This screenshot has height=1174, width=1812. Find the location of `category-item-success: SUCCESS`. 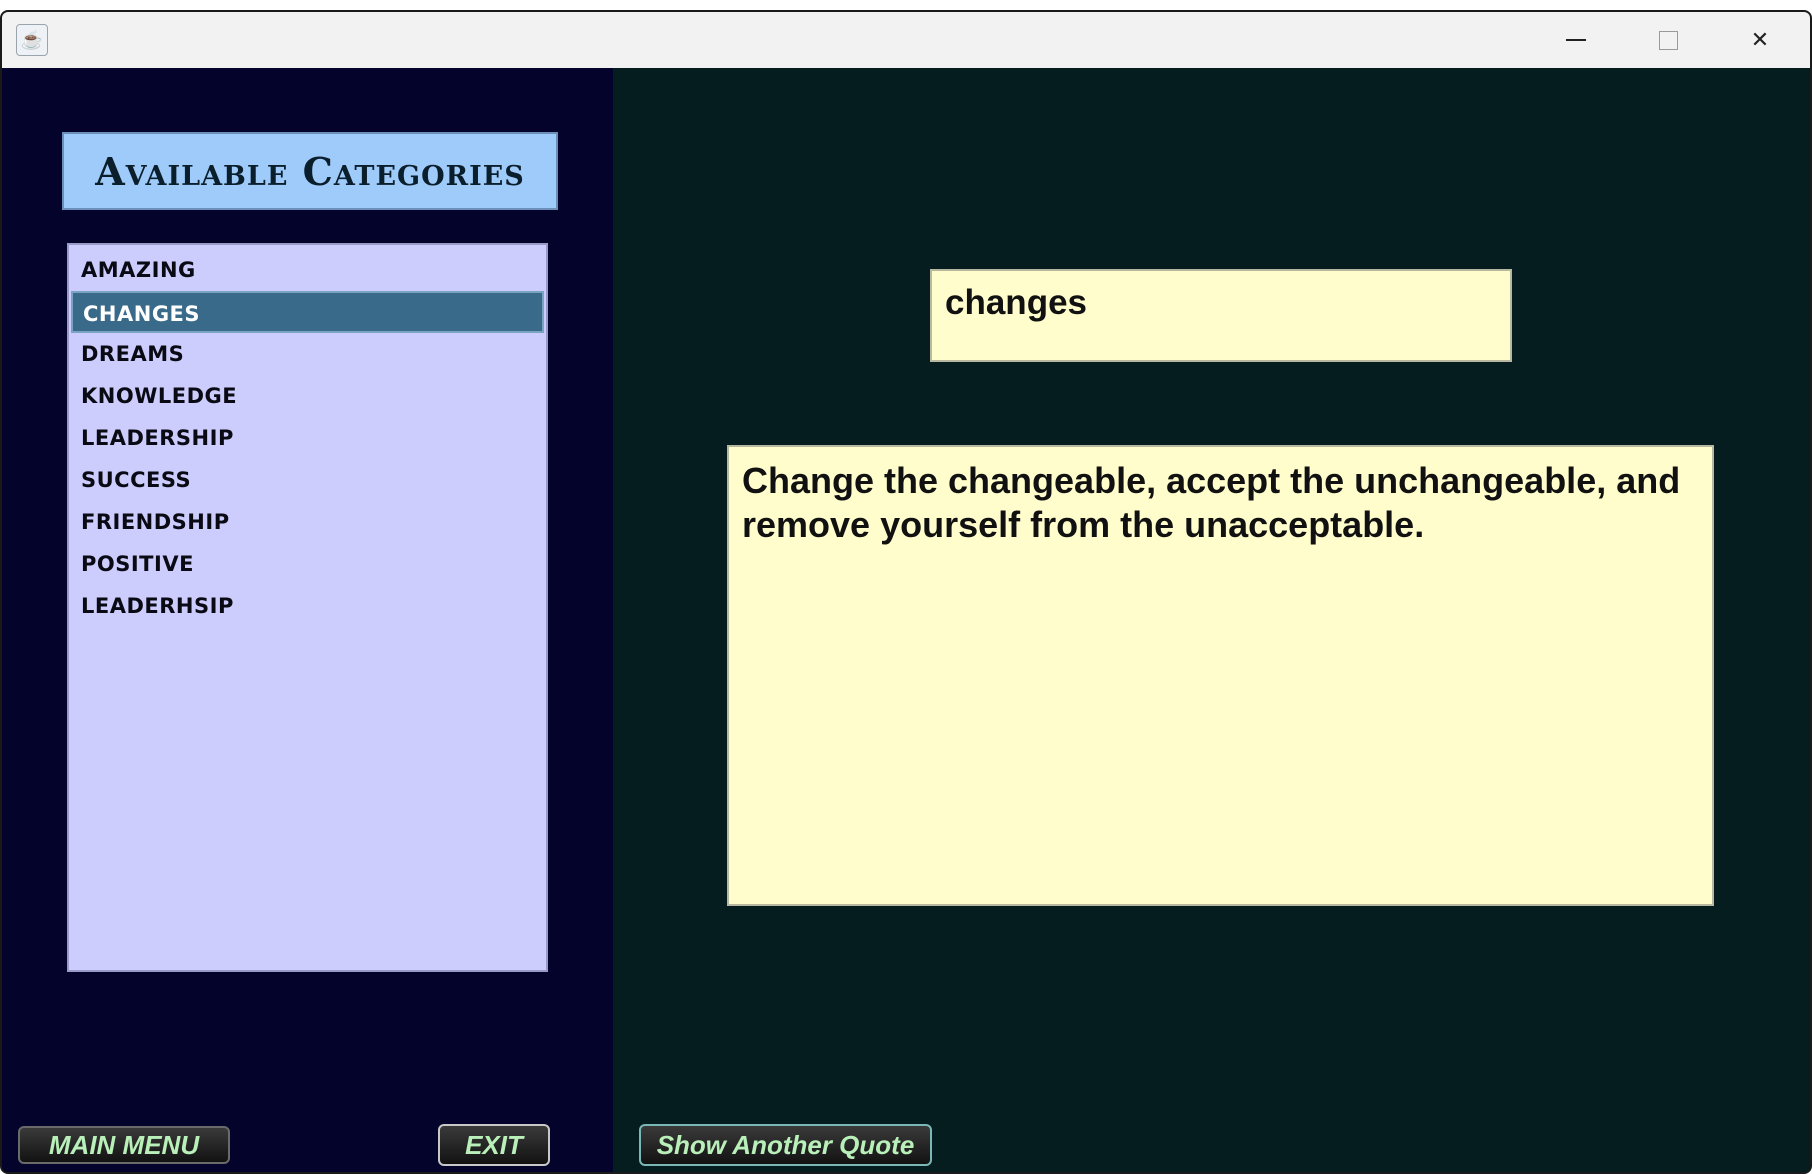

category-item-success: SUCCESS is located at coordinates (307, 480).